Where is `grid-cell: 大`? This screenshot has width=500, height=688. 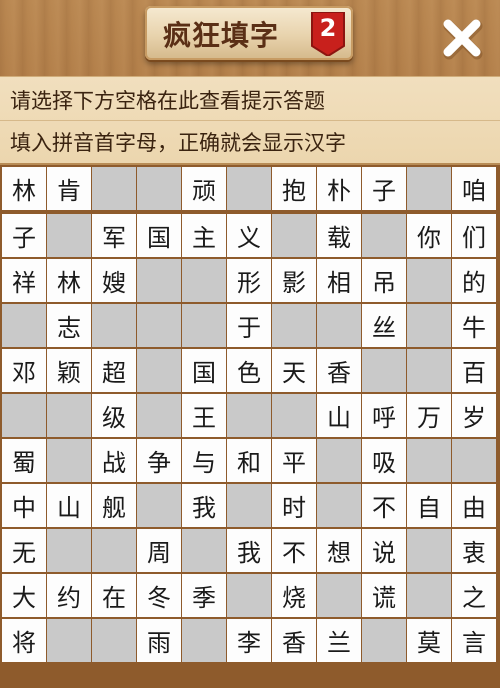 grid-cell: 大 is located at coordinates (24, 595).